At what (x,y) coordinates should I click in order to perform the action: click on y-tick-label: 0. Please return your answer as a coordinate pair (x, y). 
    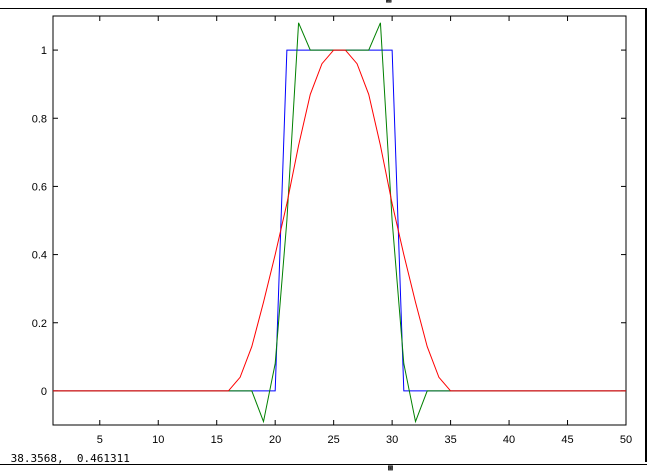
    Looking at the image, I should click on (44, 392).